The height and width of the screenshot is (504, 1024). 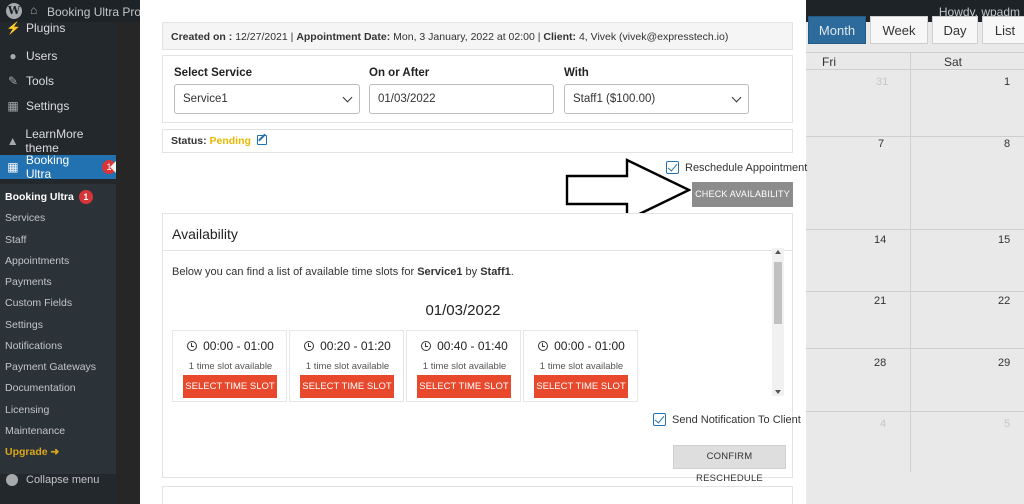 What do you see at coordinates (440, 272) in the screenshot?
I see `description-service: Service1` at bounding box center [440, 272].